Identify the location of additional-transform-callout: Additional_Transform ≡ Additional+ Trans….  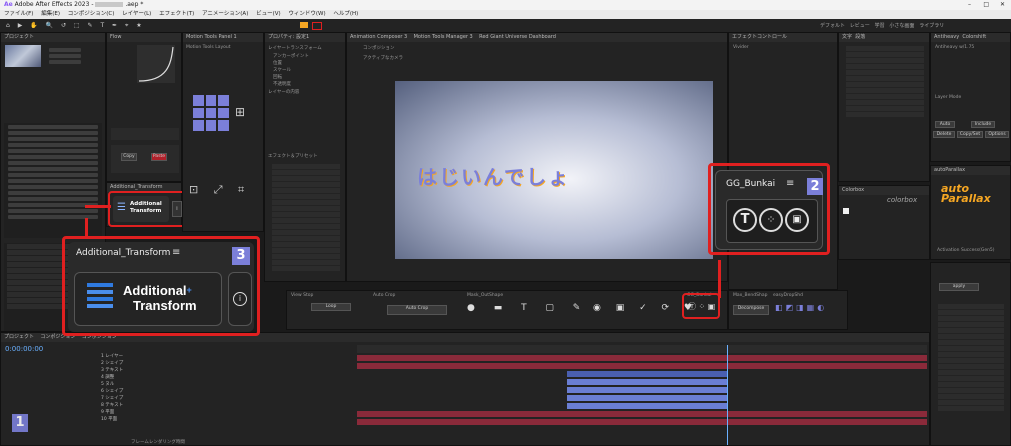
(161, 286).